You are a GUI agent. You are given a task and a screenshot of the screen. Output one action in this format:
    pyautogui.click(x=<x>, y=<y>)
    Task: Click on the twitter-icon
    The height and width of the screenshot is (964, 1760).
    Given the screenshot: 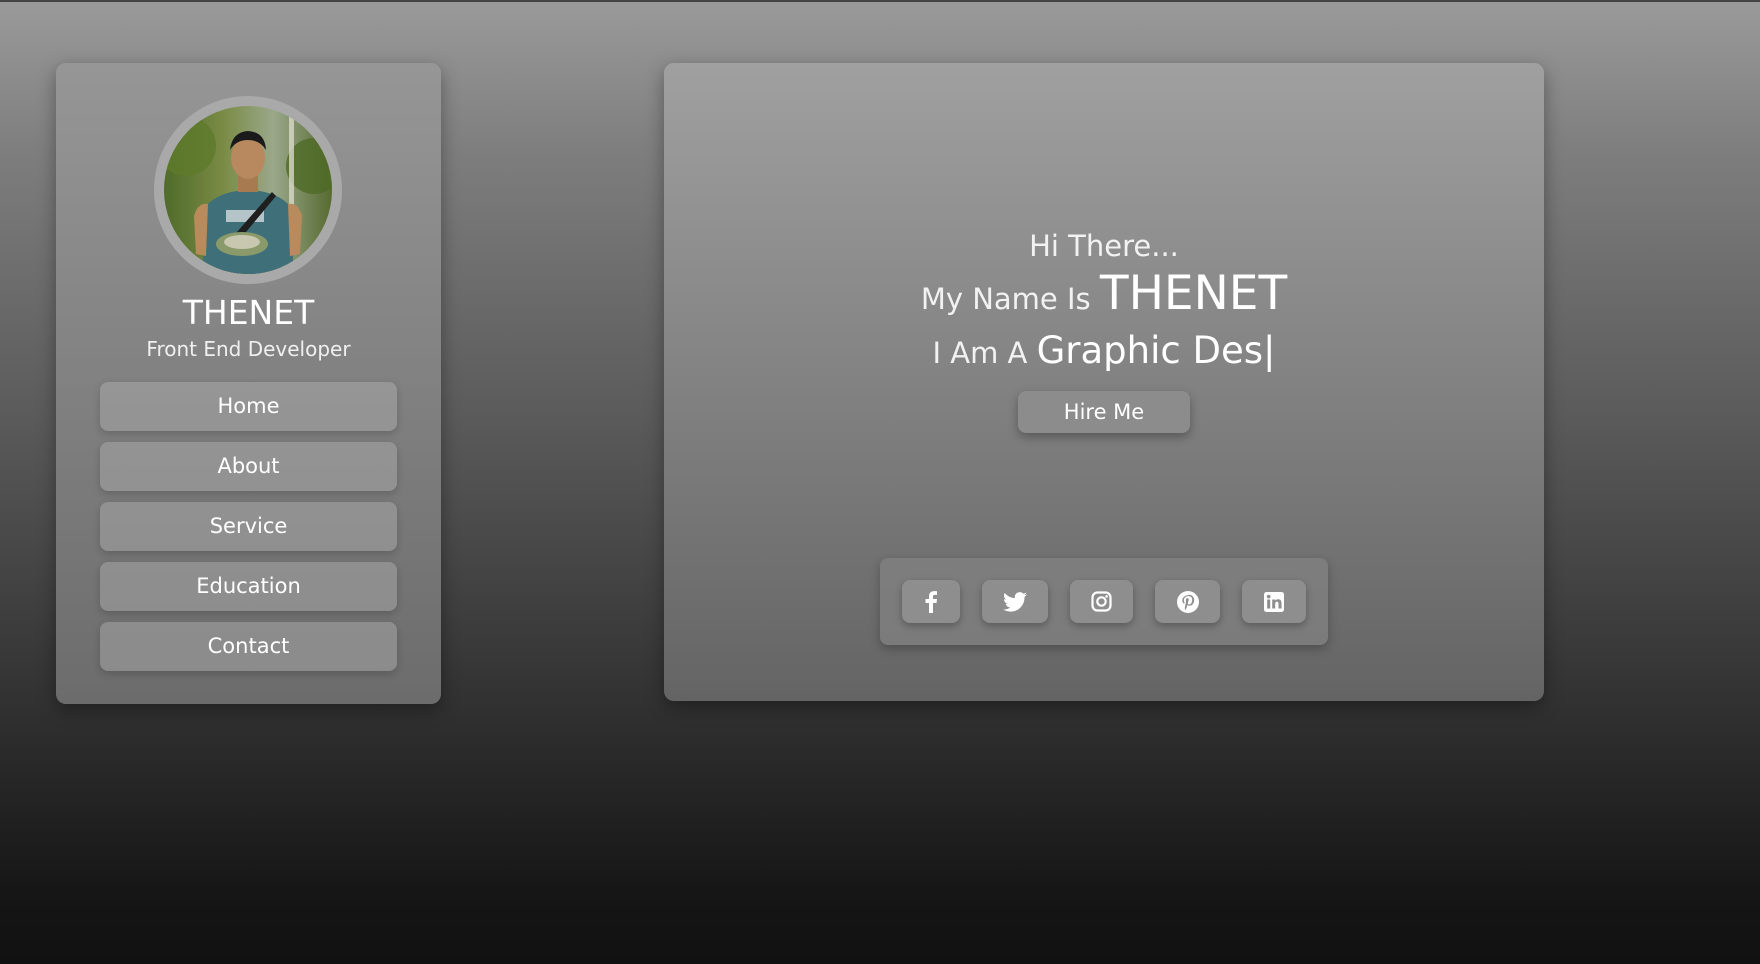 What is the action you would take?
    pyautogui.click(x=1015, y=601)
    